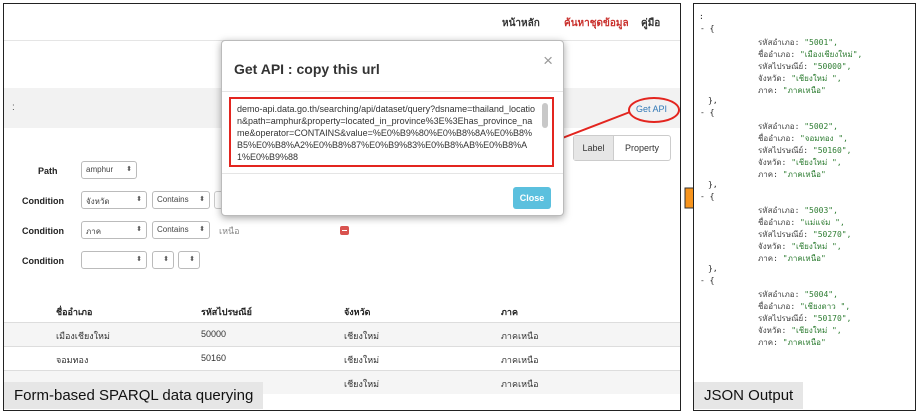  Describe the element at coordinates (307, 69) in the screenshot. I see `modal-title: Get API : copy this url` at that location.